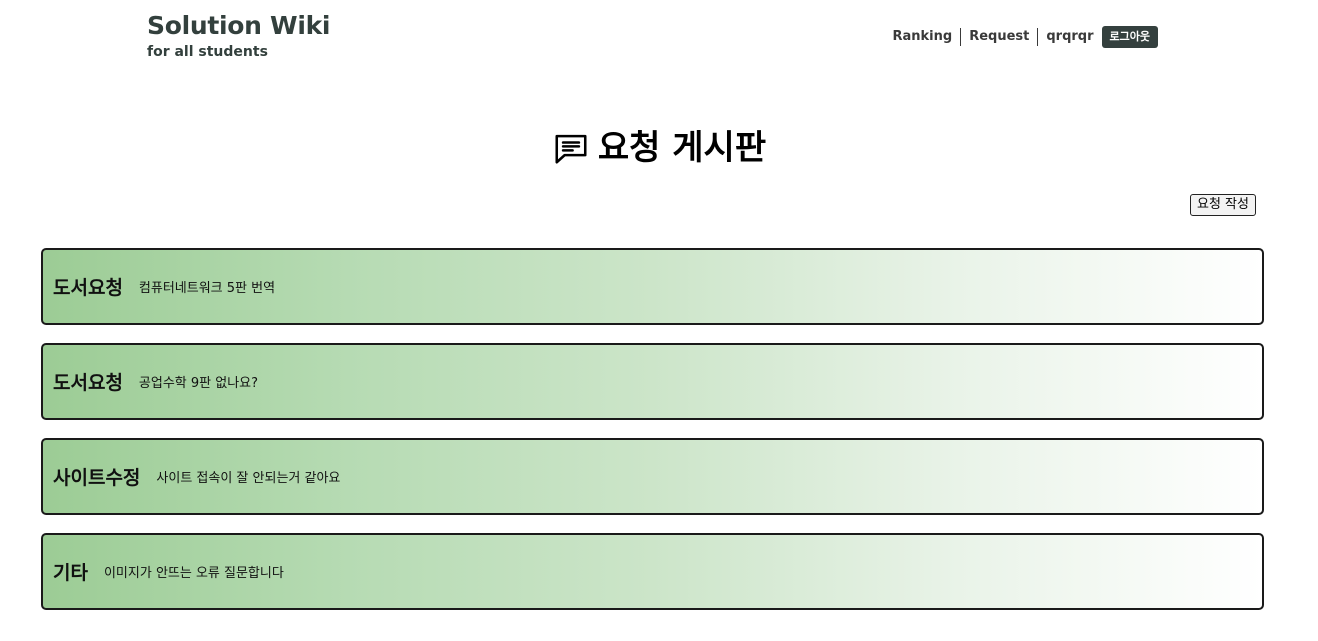 The width and height of the screenshot is (1318, 641). I want to click on nav-request-link: Request, so click(999, 37).